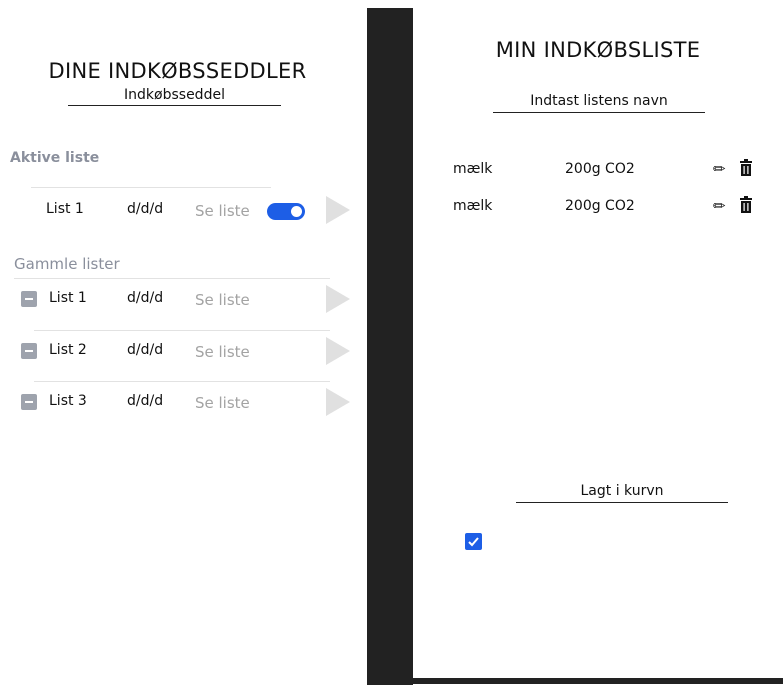  Describe the element at coordinates (622, 493) in the screenshot. I see `basket-heading: Lagt i kurvn` at that location.